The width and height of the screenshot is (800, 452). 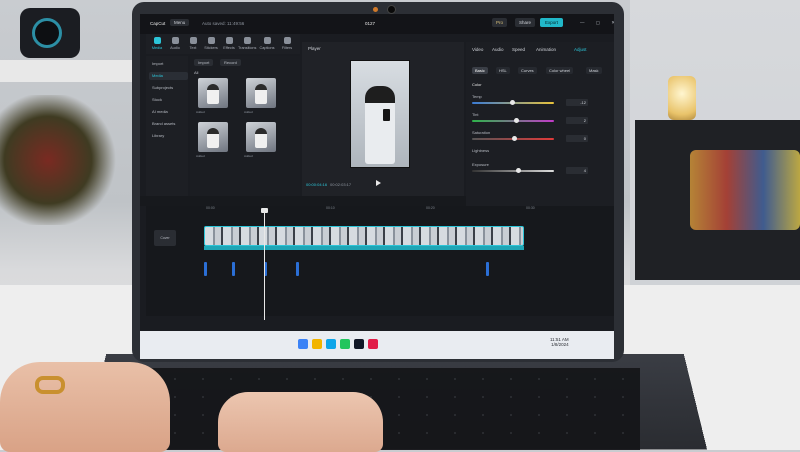 What do you see at coordinates (359, 344) in the screenshot?
I see `capcut-icon` at bounding box center [359, 344].